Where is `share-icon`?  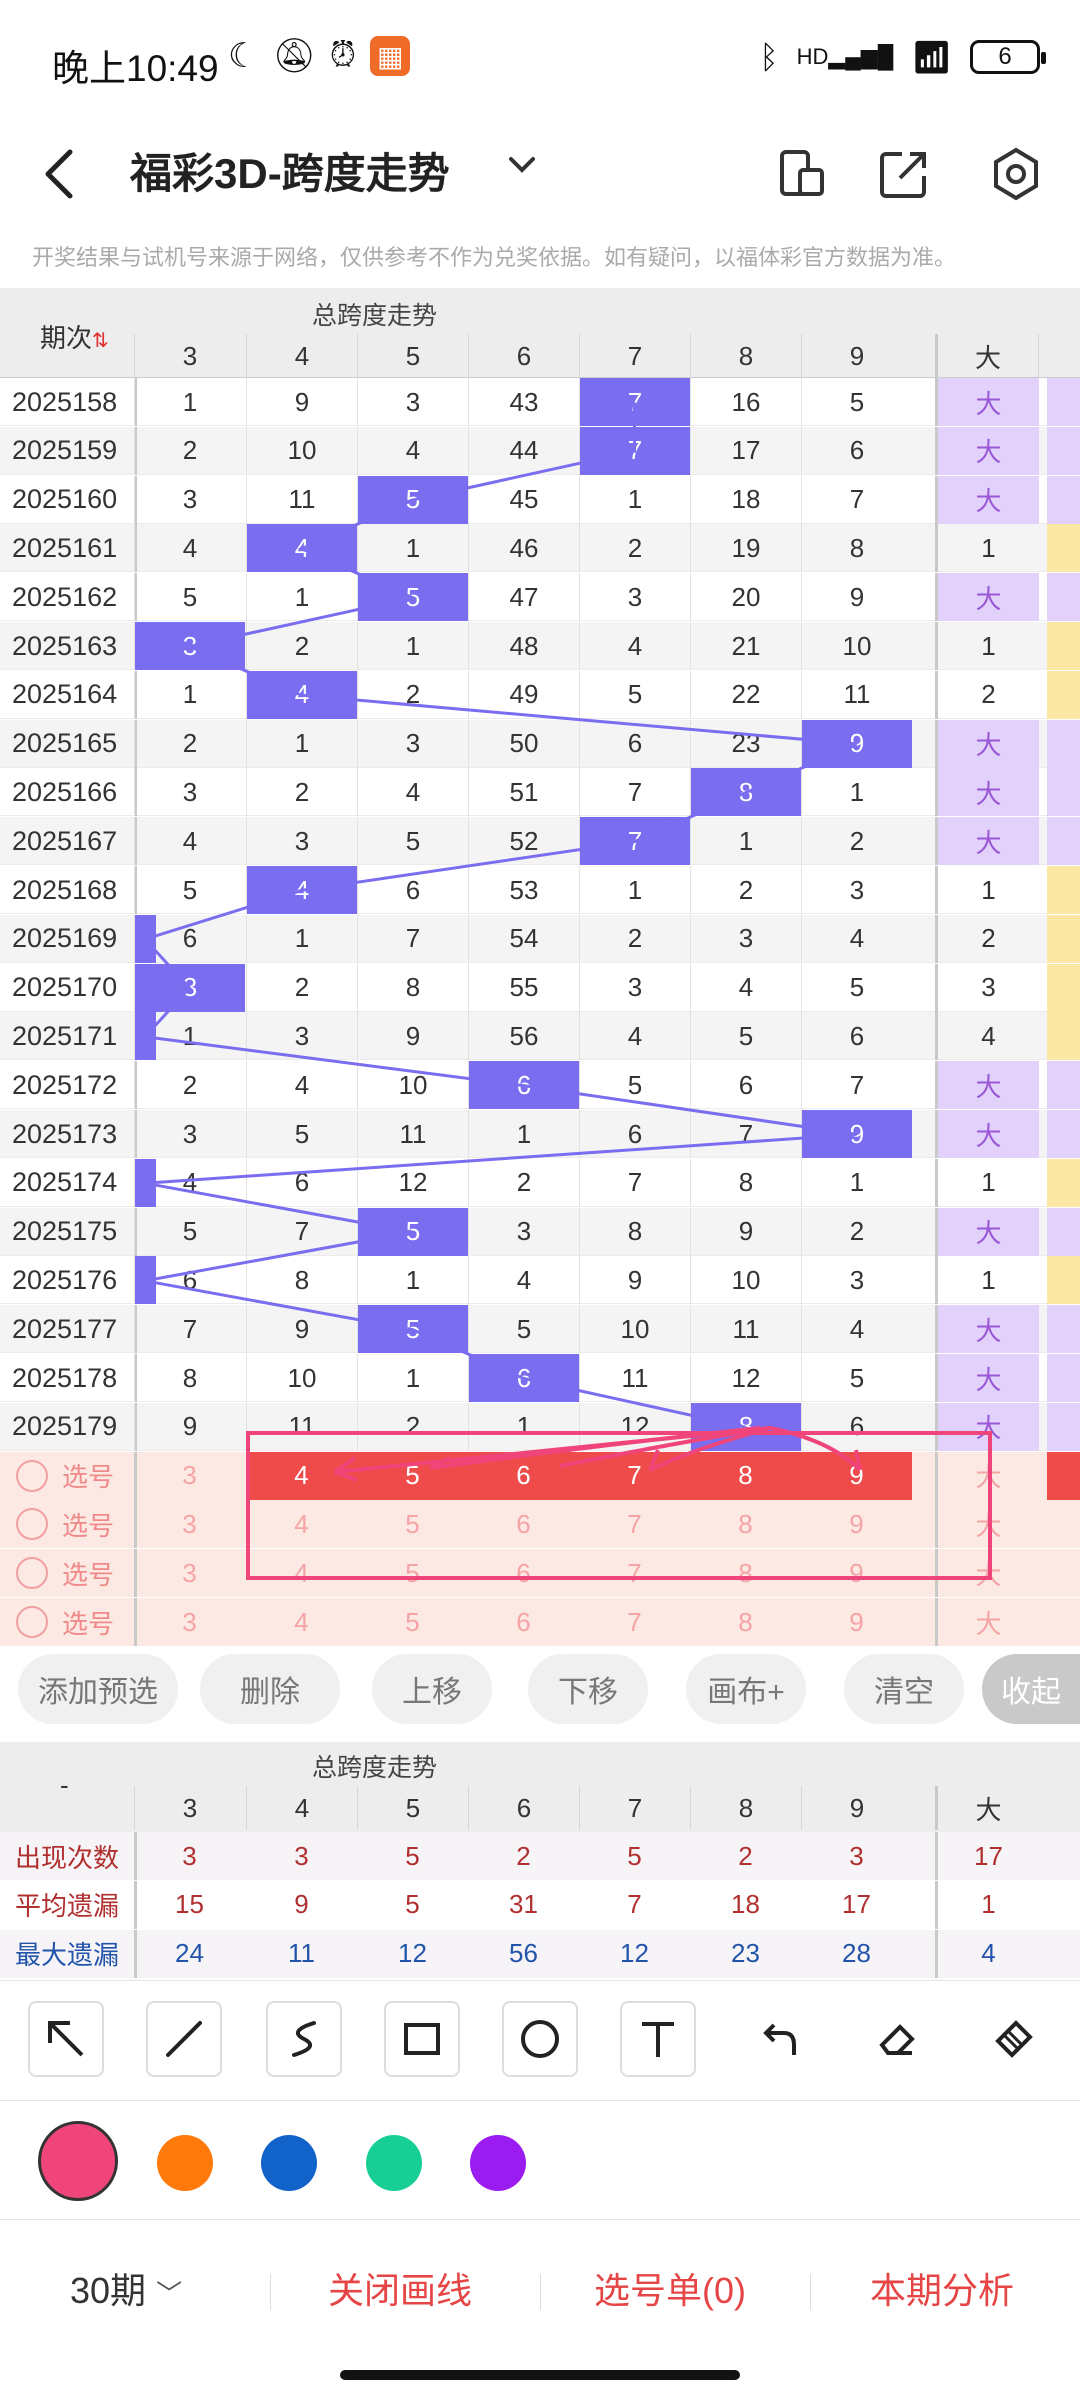
share-icon is located at coordinates (904, 174).